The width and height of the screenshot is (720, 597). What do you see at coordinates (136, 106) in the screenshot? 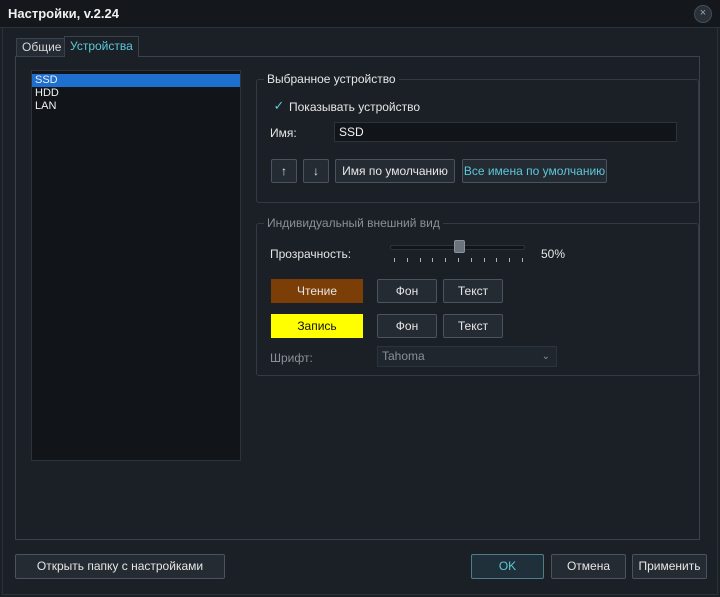
I see `device-item-lan: LAN` at bounding box center [136, 106].